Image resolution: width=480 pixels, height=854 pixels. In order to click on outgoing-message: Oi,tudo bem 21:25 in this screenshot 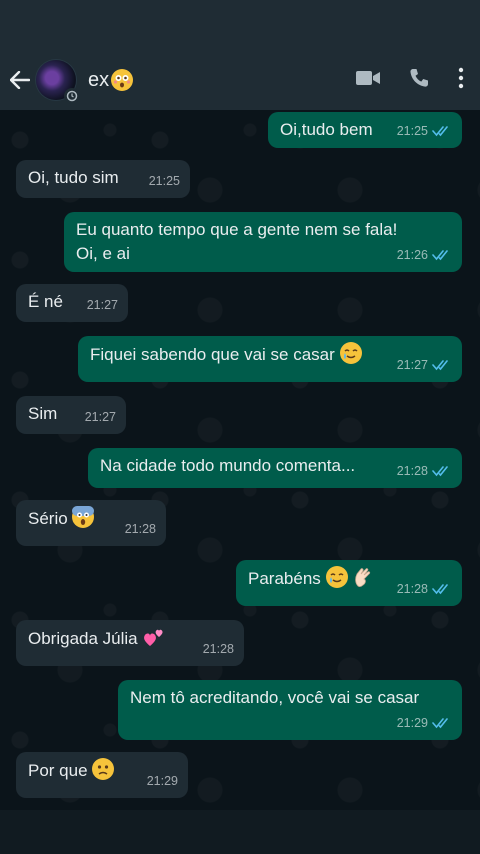, I will do `click(365, 130)`.